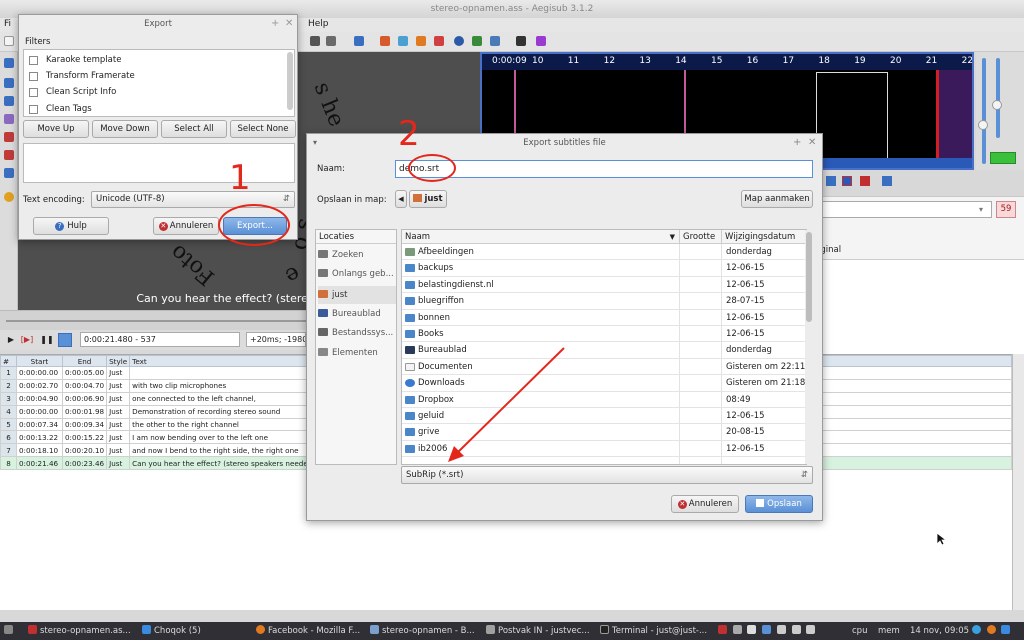  Describe the element at coordinates (71, 226) in the screenshot. I see `help-button: ? Hulp` at that location.